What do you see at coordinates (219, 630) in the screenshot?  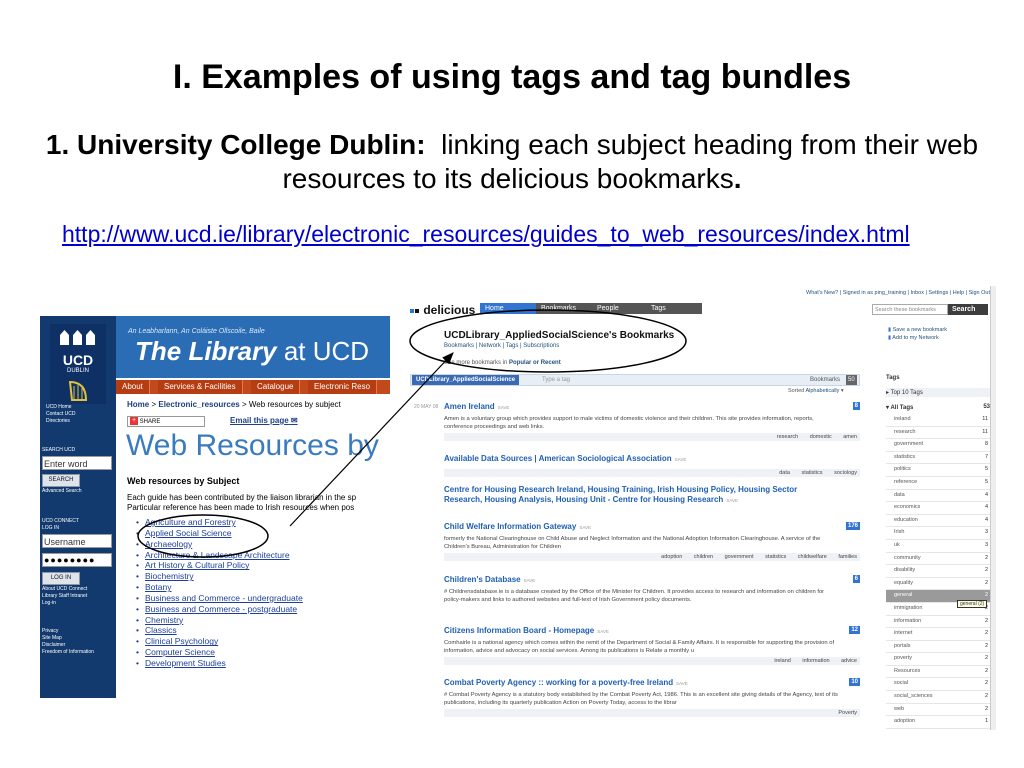 I see `subject-link: Classics` at bounding box center [219, 630].